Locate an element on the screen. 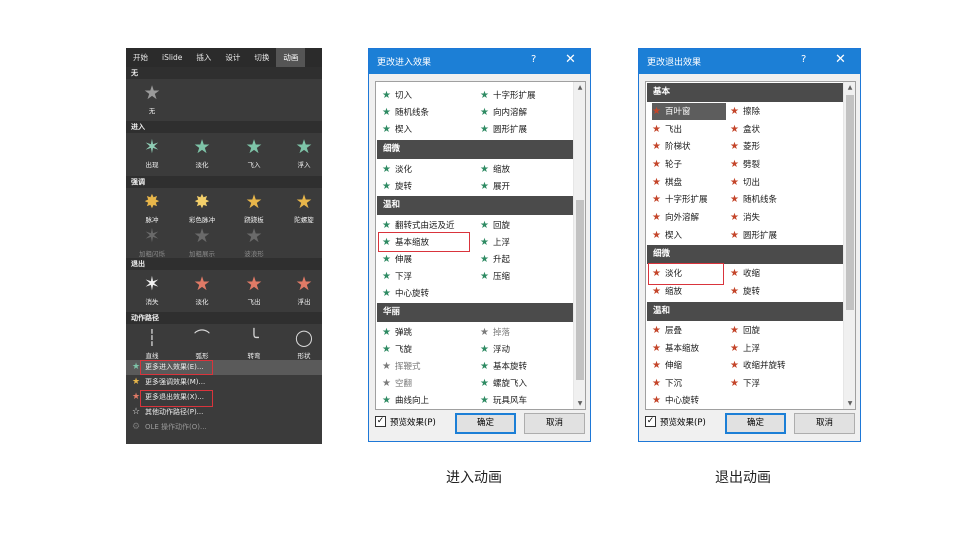 Image resolution: width=960 pixels, height=540 pixels. anim-emphasis-pulse: ✸ 脉冲 is located at coordinates (152, 207).